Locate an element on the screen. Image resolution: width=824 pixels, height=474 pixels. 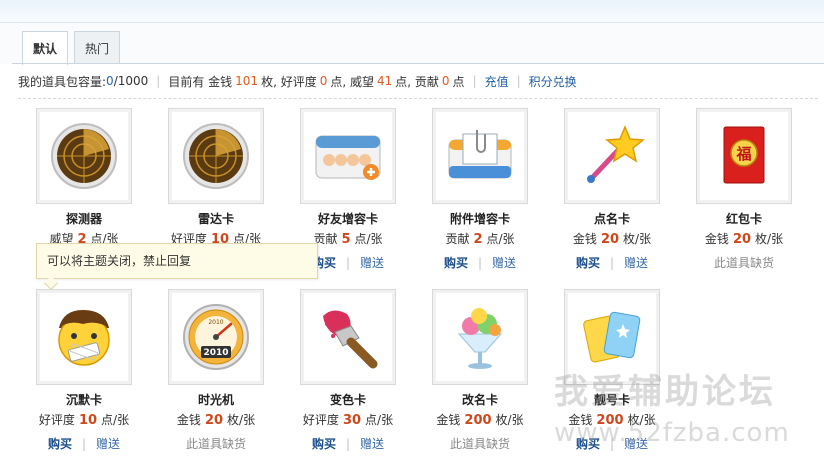
item-name: 靓号卡 is located at coordinates (611, 400).